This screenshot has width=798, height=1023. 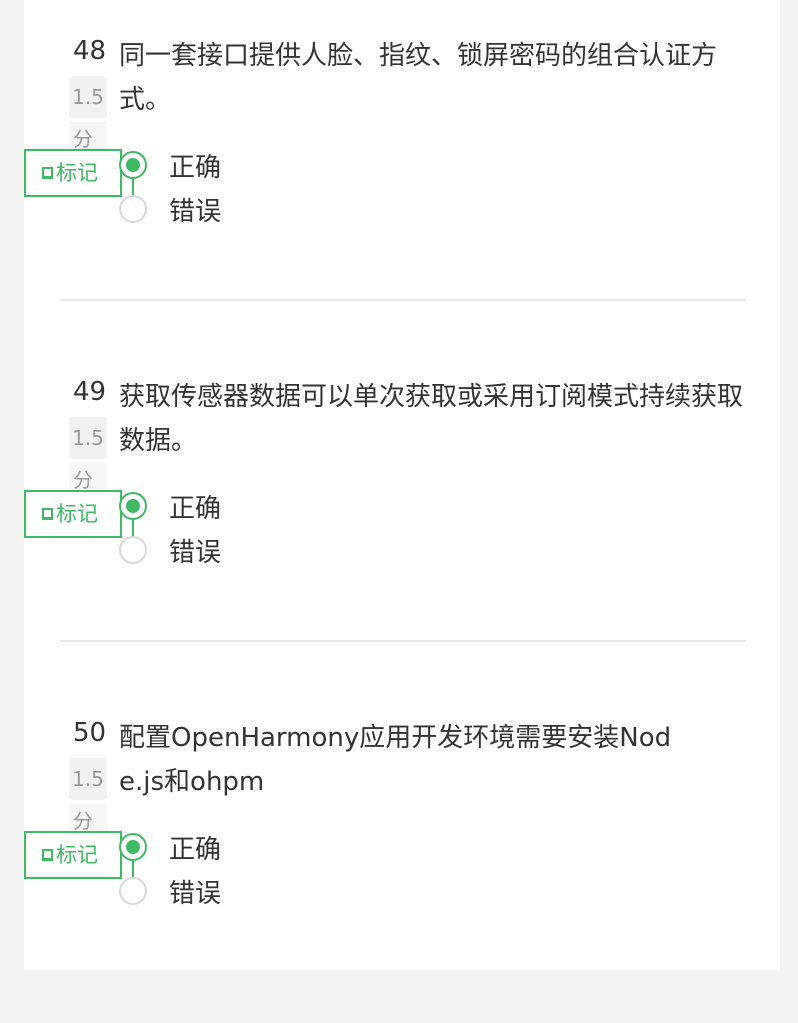 What do you see at coordinates (418, 78) in the screenshot?
I see `question-text: 同一套接口提供人脸、指纹、锁屏密码的组合认证方式。` at bounding box center [418, 78].